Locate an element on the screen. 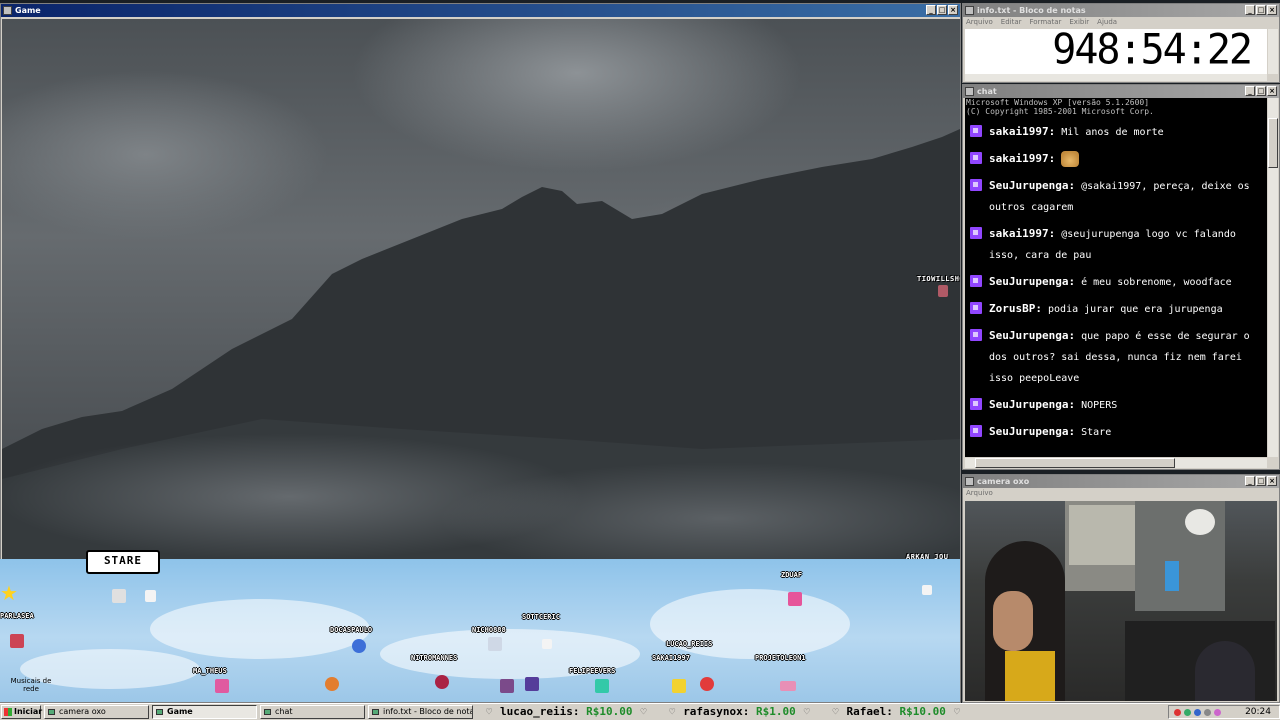 This screenshot has height=720, width=1280. donor-name: Rafael: is located at coordinates (869, 711).